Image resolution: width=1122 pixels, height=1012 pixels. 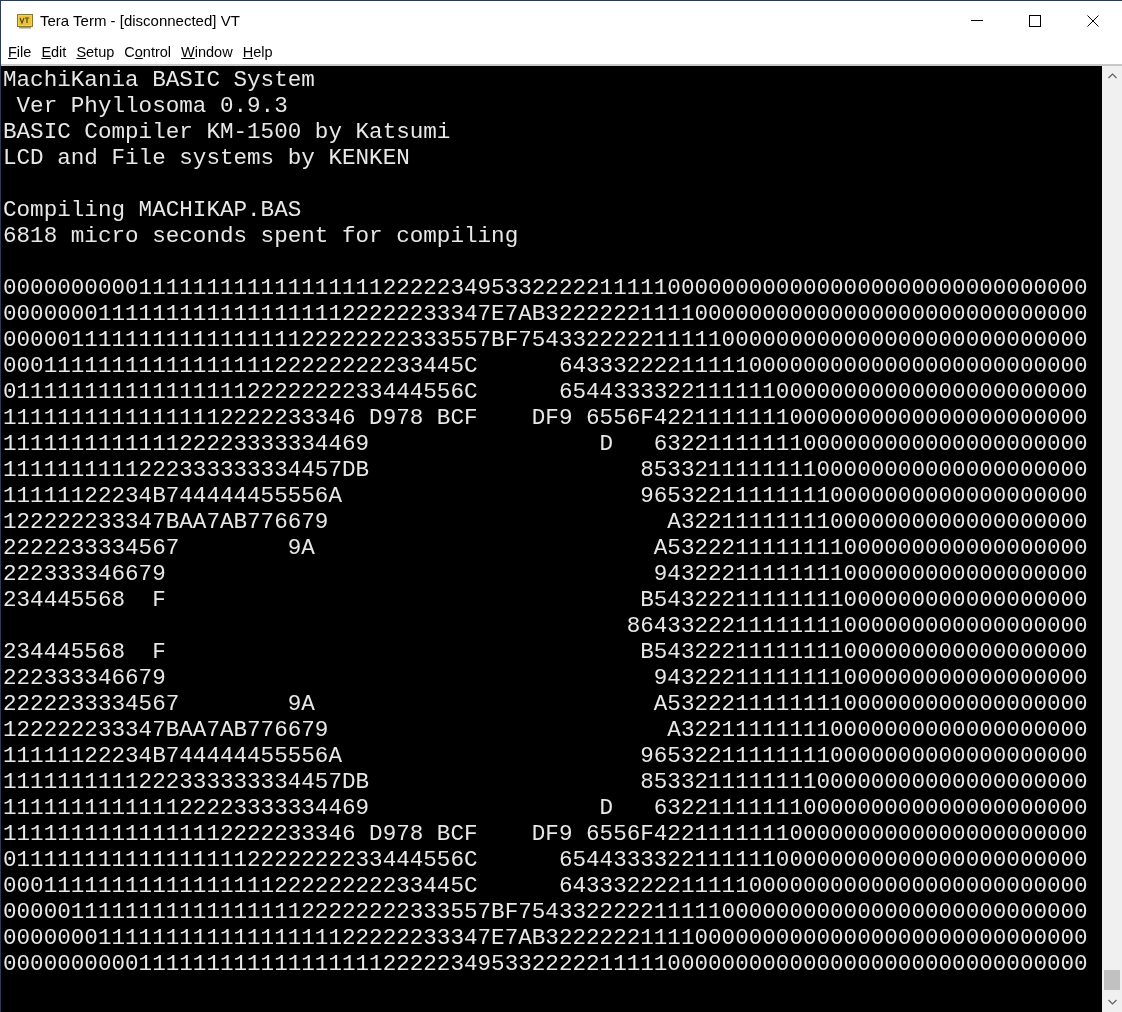 What do you see at coordinates (1035, 20) in the screenshot?
I see `maximize-icon` at bounding box center [1035, 20].